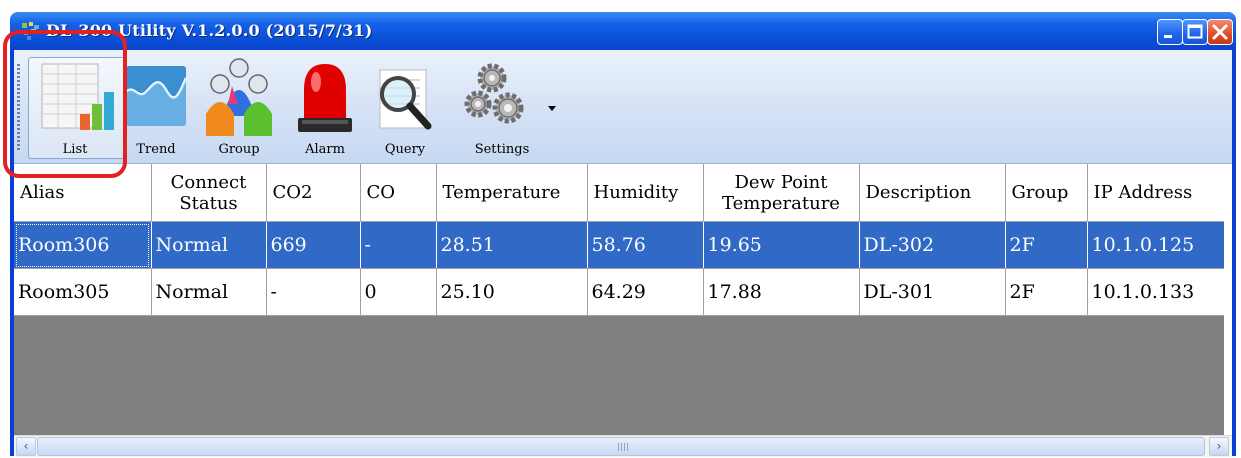 This screenshot has width=1241, height=458. Describe the element at coordinates (313, 193) in the screenshot. I see `column-header-co2: CO2` at that location.